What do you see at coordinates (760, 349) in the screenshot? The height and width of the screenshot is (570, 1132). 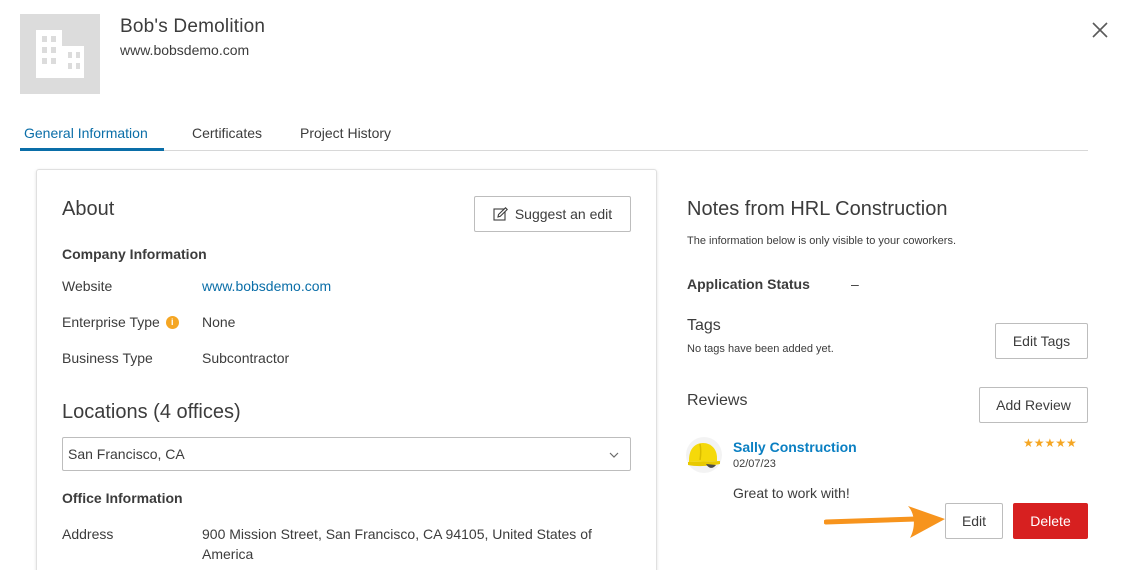 I see `tags-empty-message: No tags have been added yet.` at bounding box center [760, 349].